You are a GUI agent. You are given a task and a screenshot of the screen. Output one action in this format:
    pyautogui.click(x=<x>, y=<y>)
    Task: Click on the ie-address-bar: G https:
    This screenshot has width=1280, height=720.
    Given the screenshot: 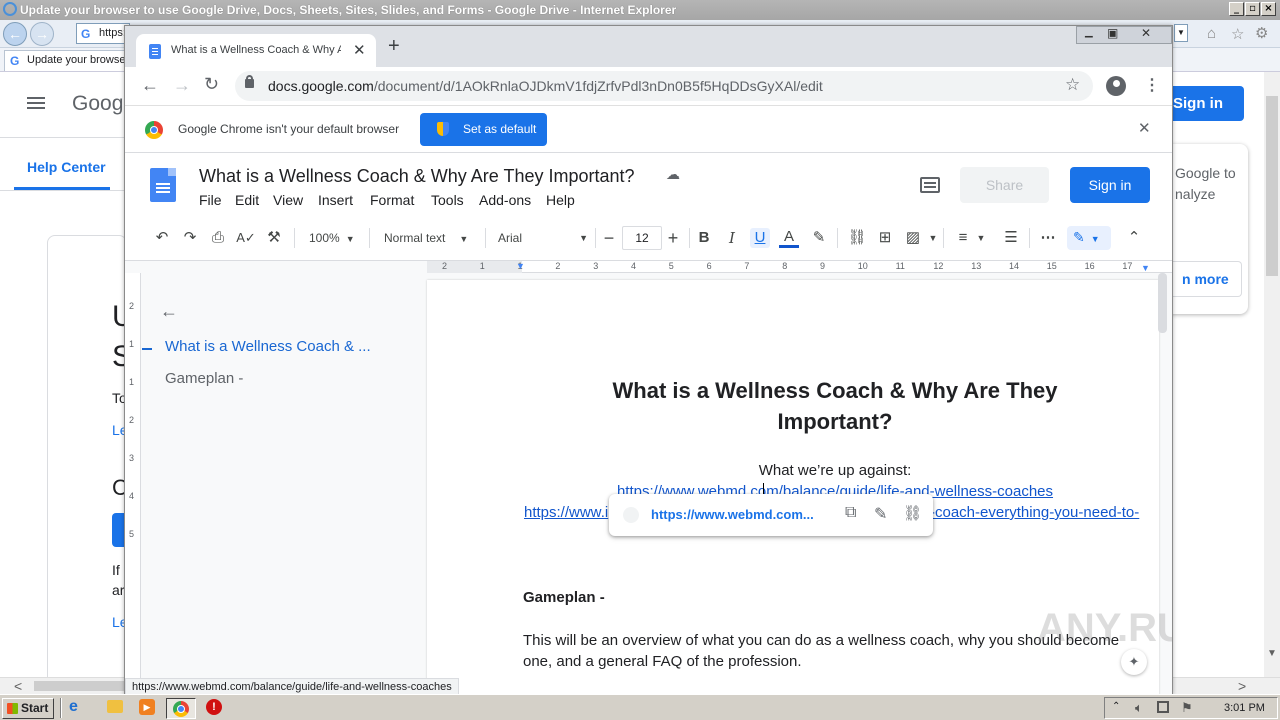 What is the action you would take?
    pyautogui.click(x=103, y=33)
    